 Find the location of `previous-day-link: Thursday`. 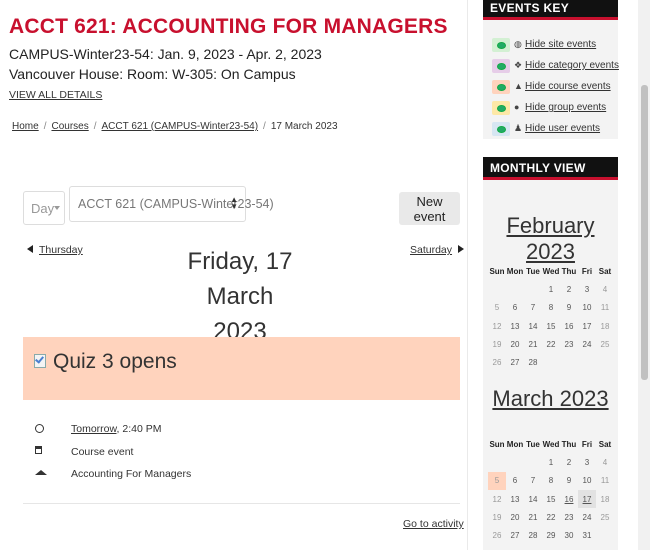

previous-day-link: Thursday is located at coordinates (61, 250).